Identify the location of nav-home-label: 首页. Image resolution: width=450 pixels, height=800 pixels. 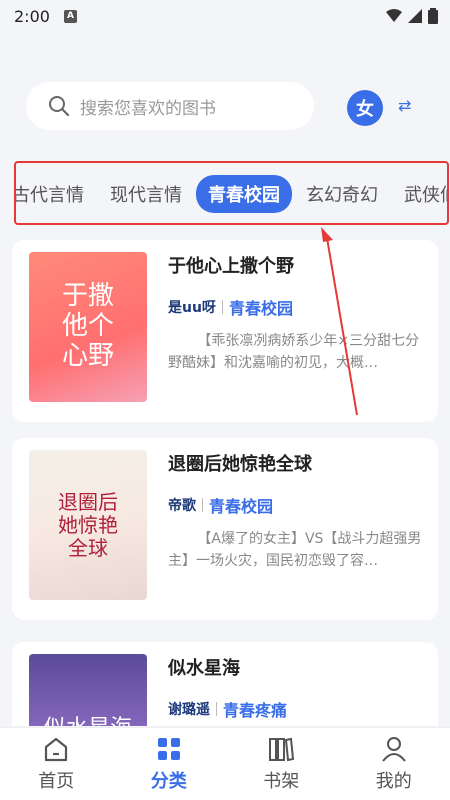
(56, 781).